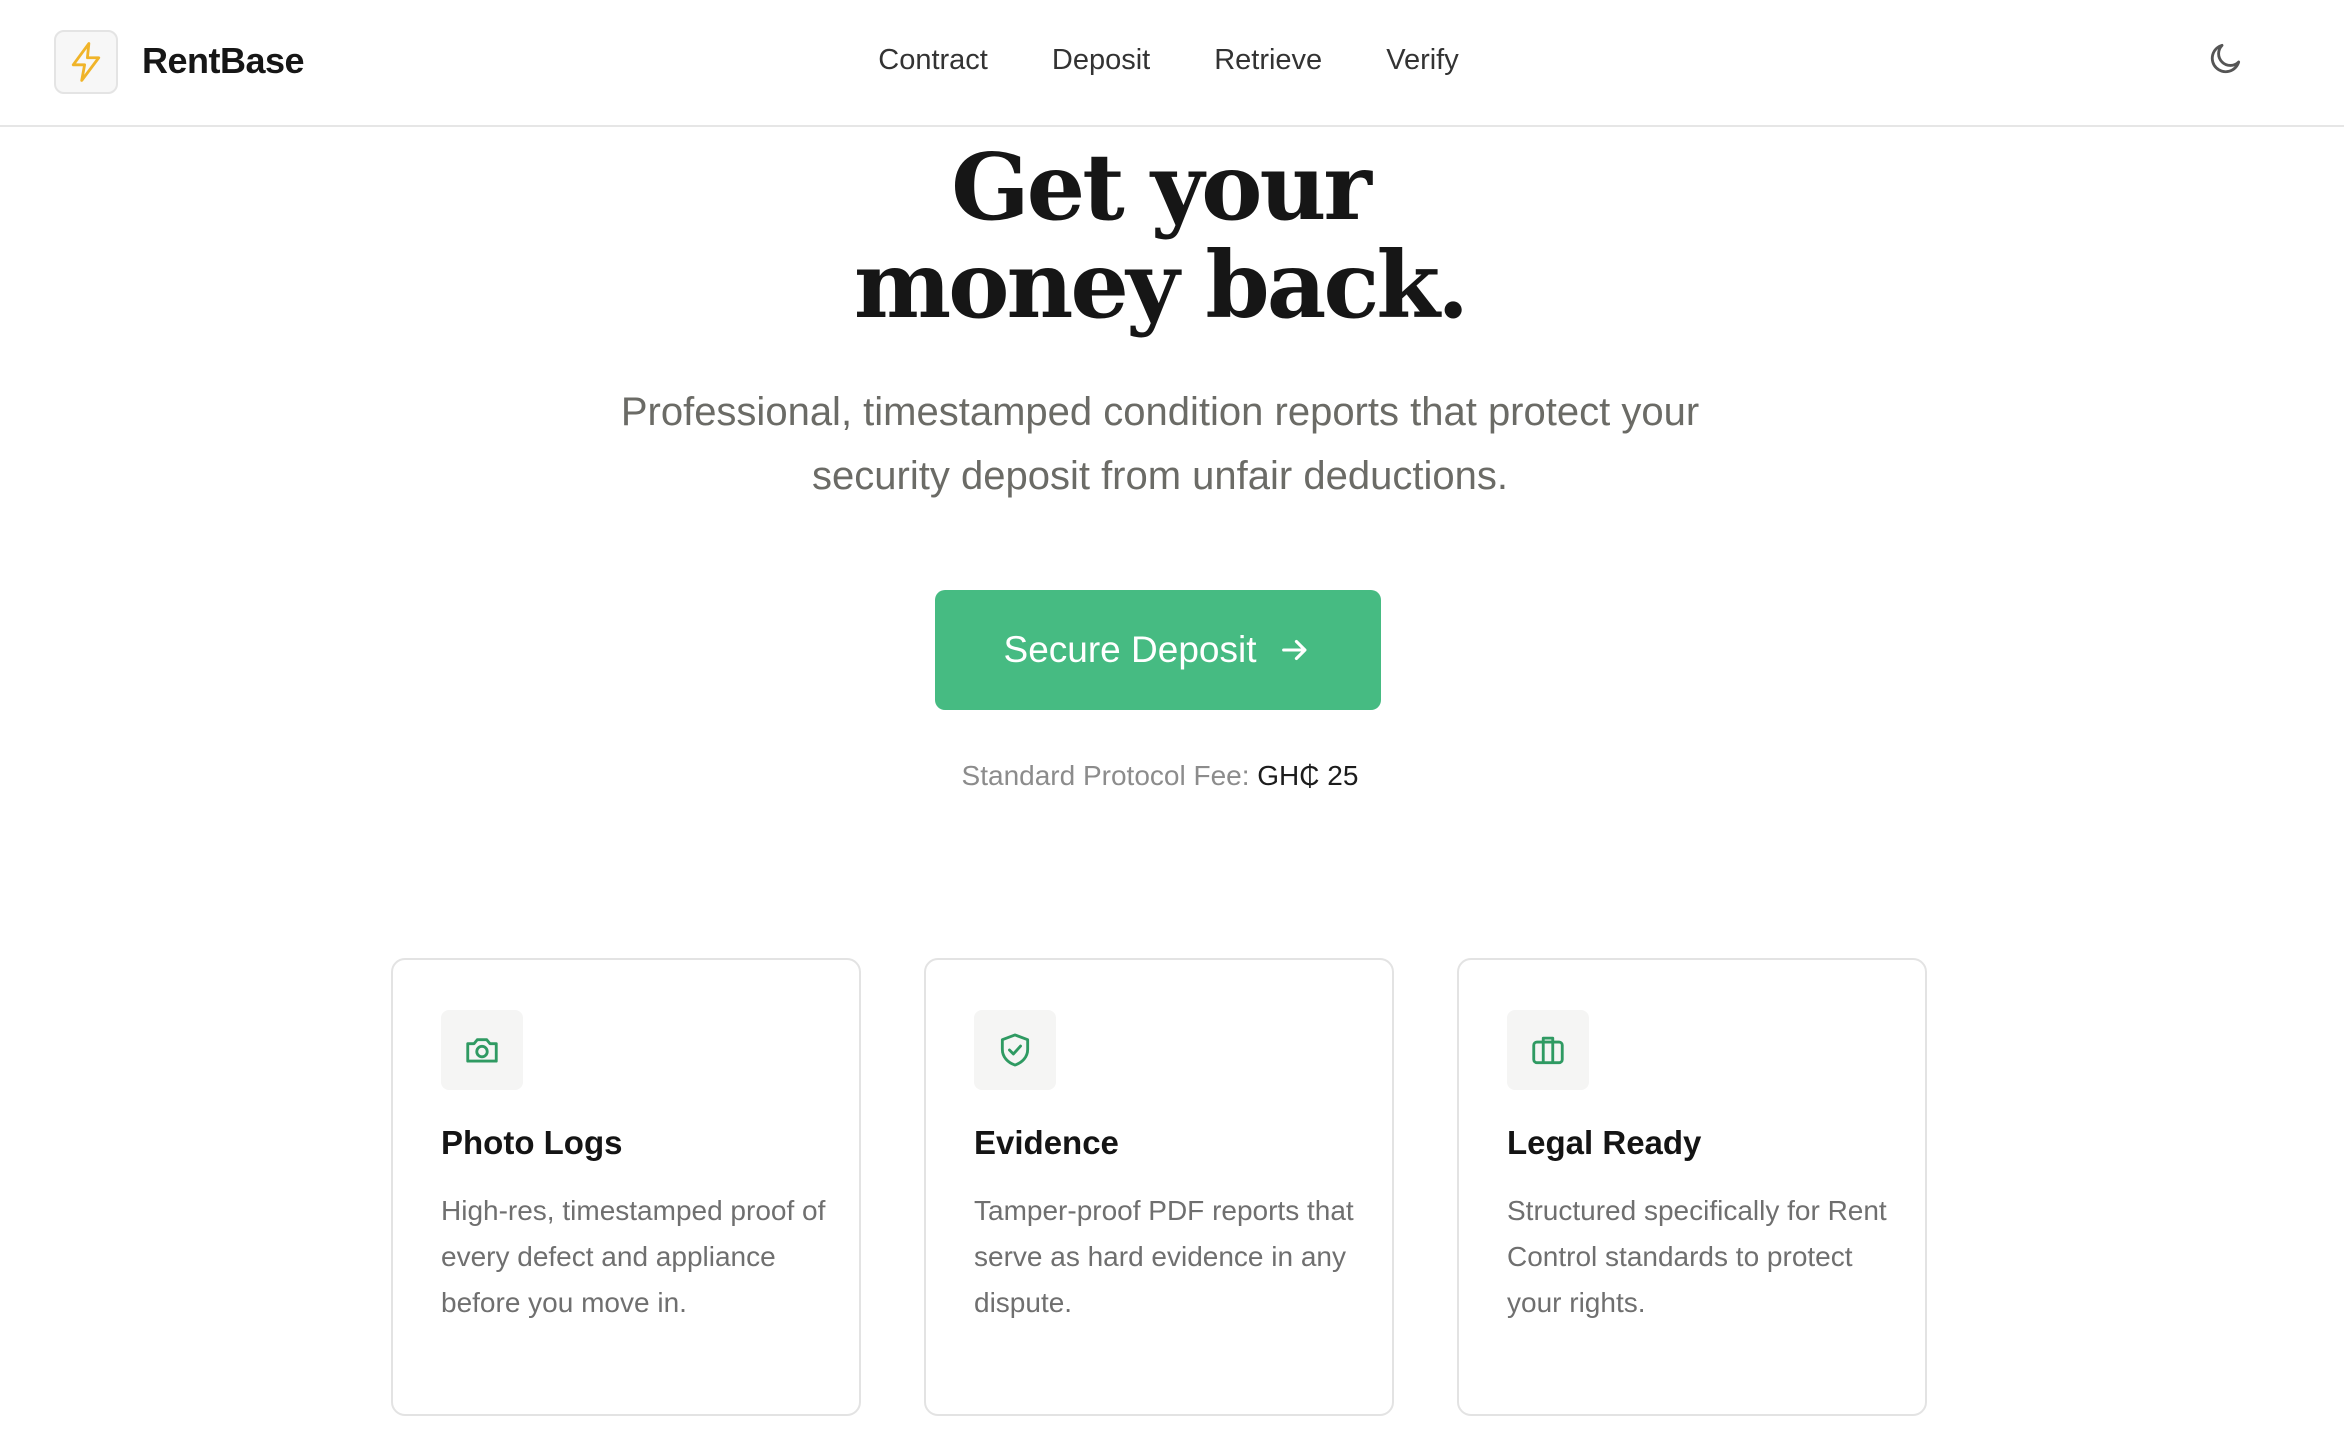 The height and width of the screenshot is (1444, 2344). What do you see at coordinates (933, 60) in the screenshot?
I see `nav-contract: Contract` at bounding box center [933, 60].